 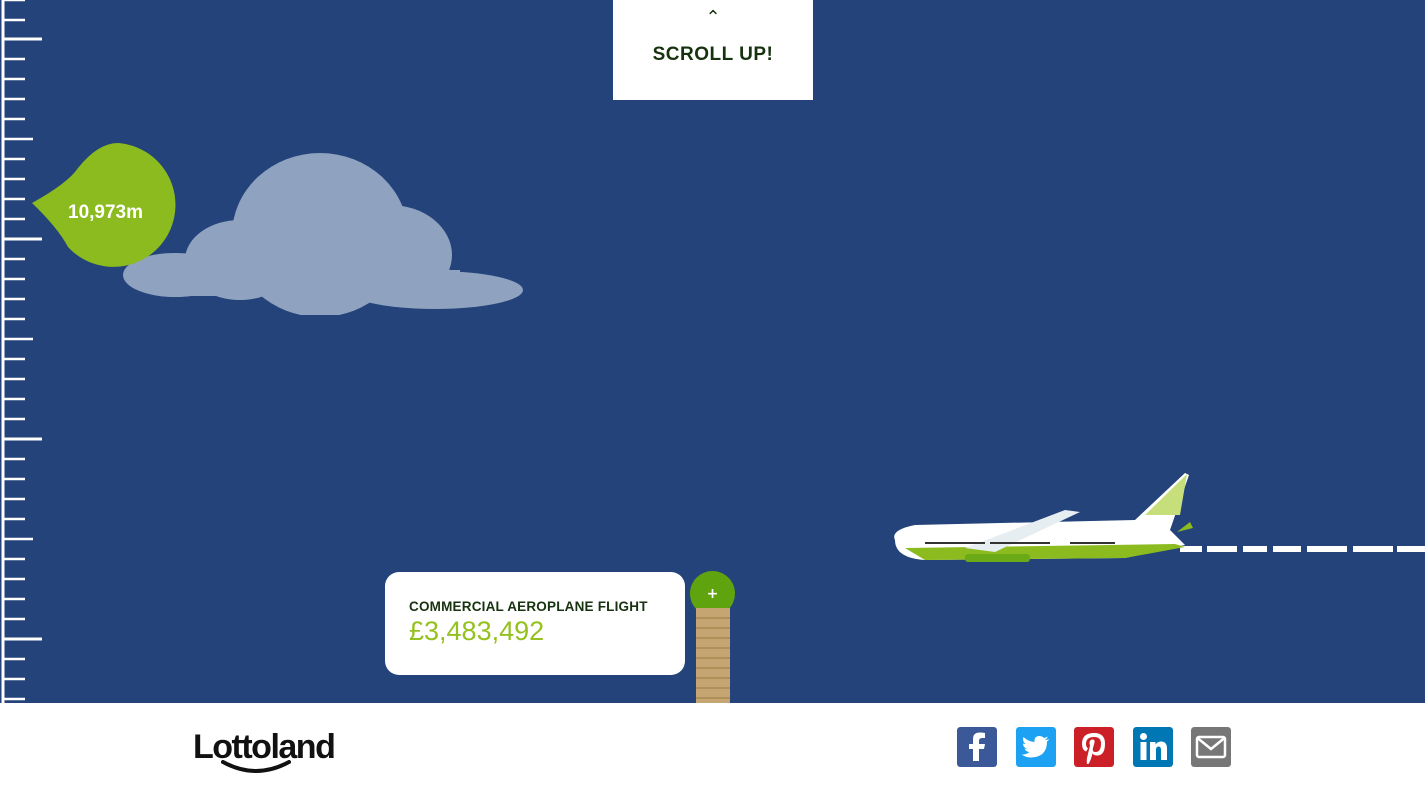 What do you see at coordinates (1153, 747) in the screenshot?
I see `linkedin-icon` at bounding box center [1153, 747].